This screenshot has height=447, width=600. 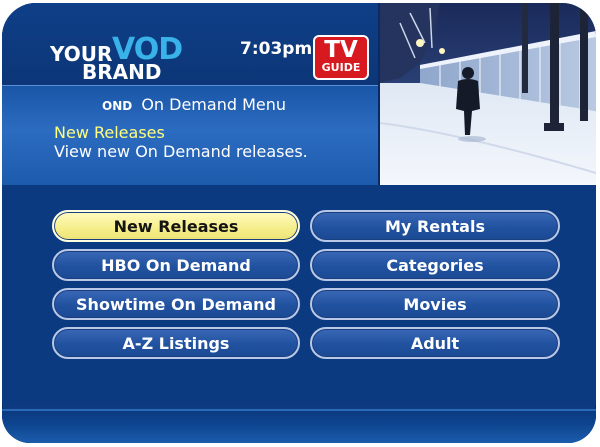 I want to click on menu-button-a-z-listings: A-Z Listings, so click(x=176, y=343).